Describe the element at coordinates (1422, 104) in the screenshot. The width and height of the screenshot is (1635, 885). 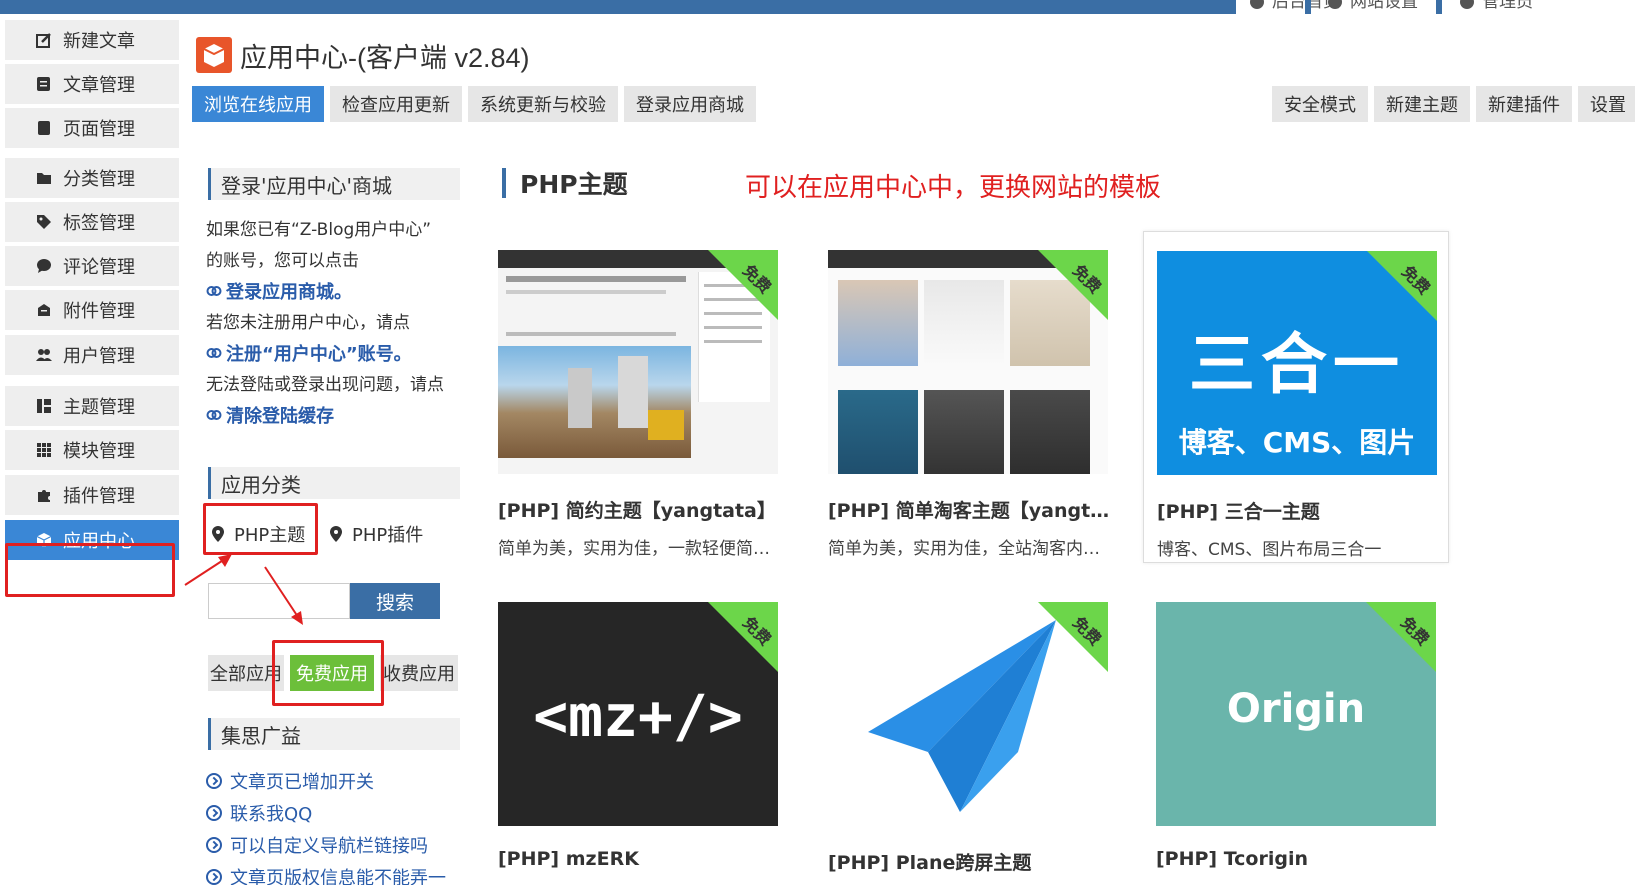
I see `tab-new-theme: 新建主题` at that location.